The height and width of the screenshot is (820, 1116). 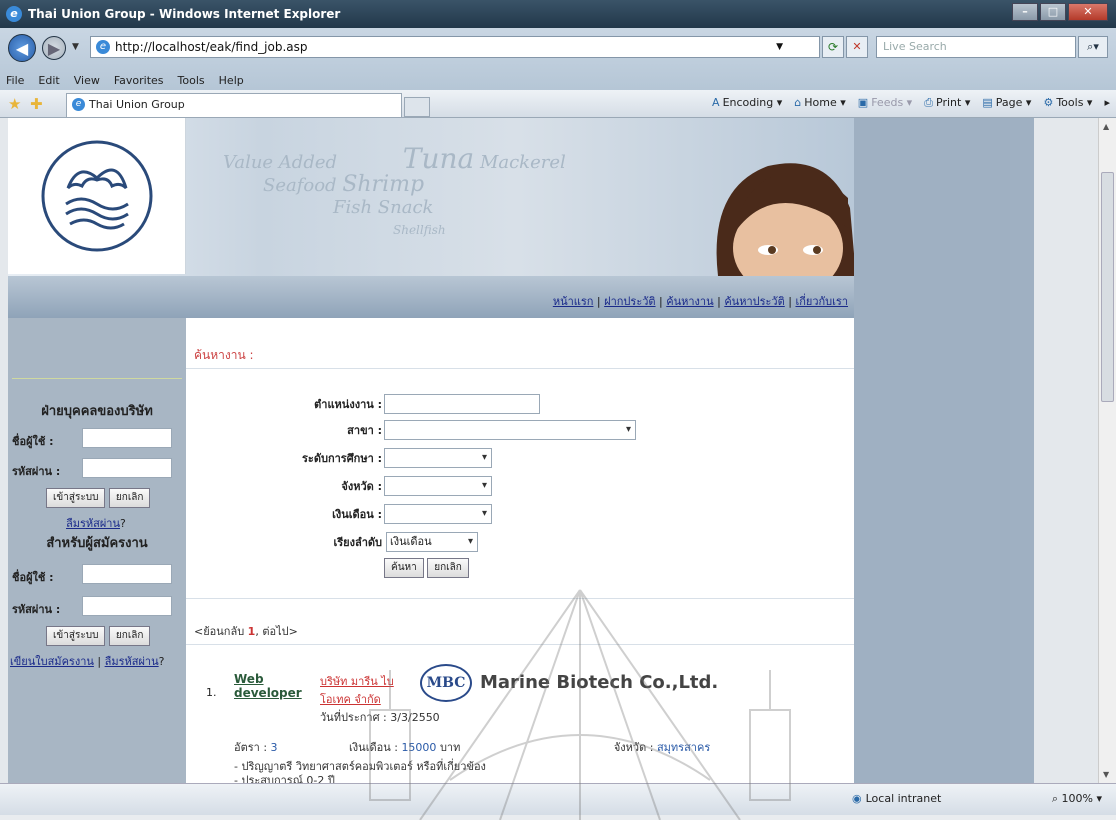 What do you see at coordinates (947, 103) in the screenshot?
I see `print-button: ⎙ Print ▾` at bounding box center [947, 103].